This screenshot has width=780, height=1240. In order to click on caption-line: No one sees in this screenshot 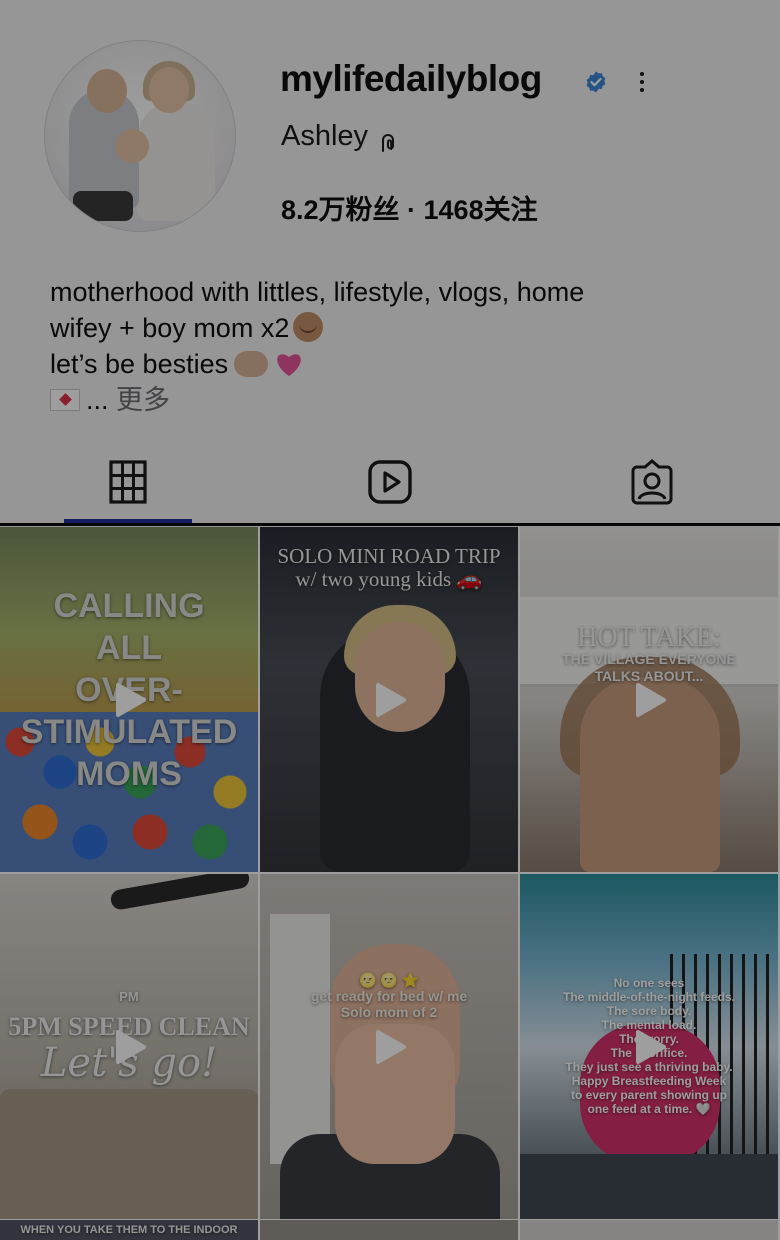, I will do `click(649, 983)`.